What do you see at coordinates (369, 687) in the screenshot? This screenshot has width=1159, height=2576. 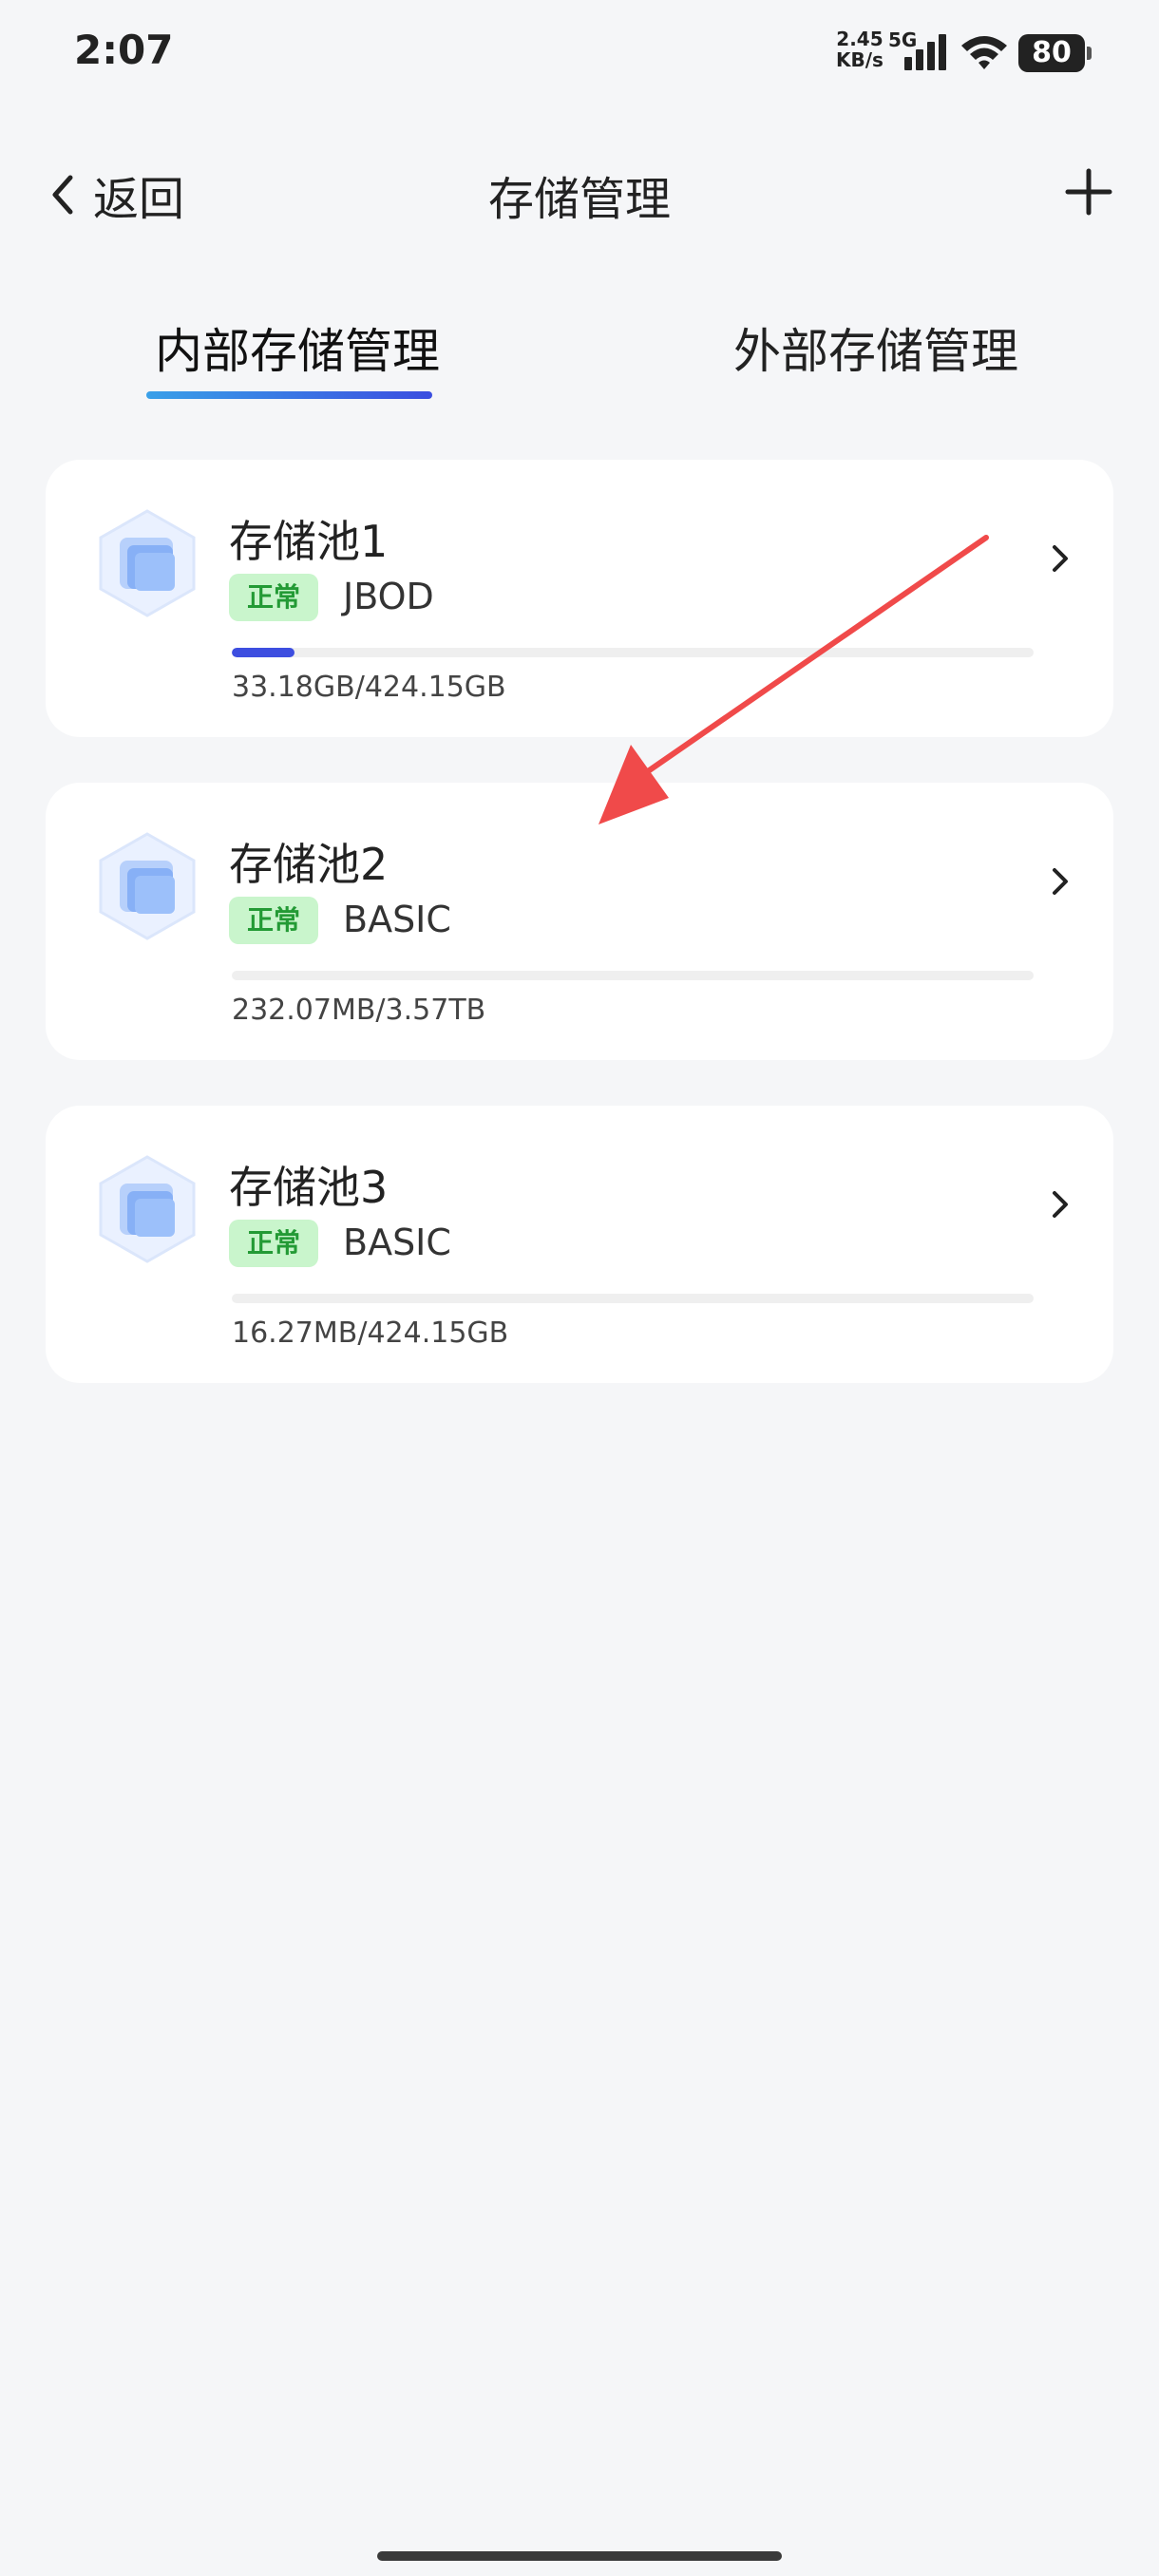 I see `usage-text: 33.18GB/424.15GB` at bounding box center [369, 687].